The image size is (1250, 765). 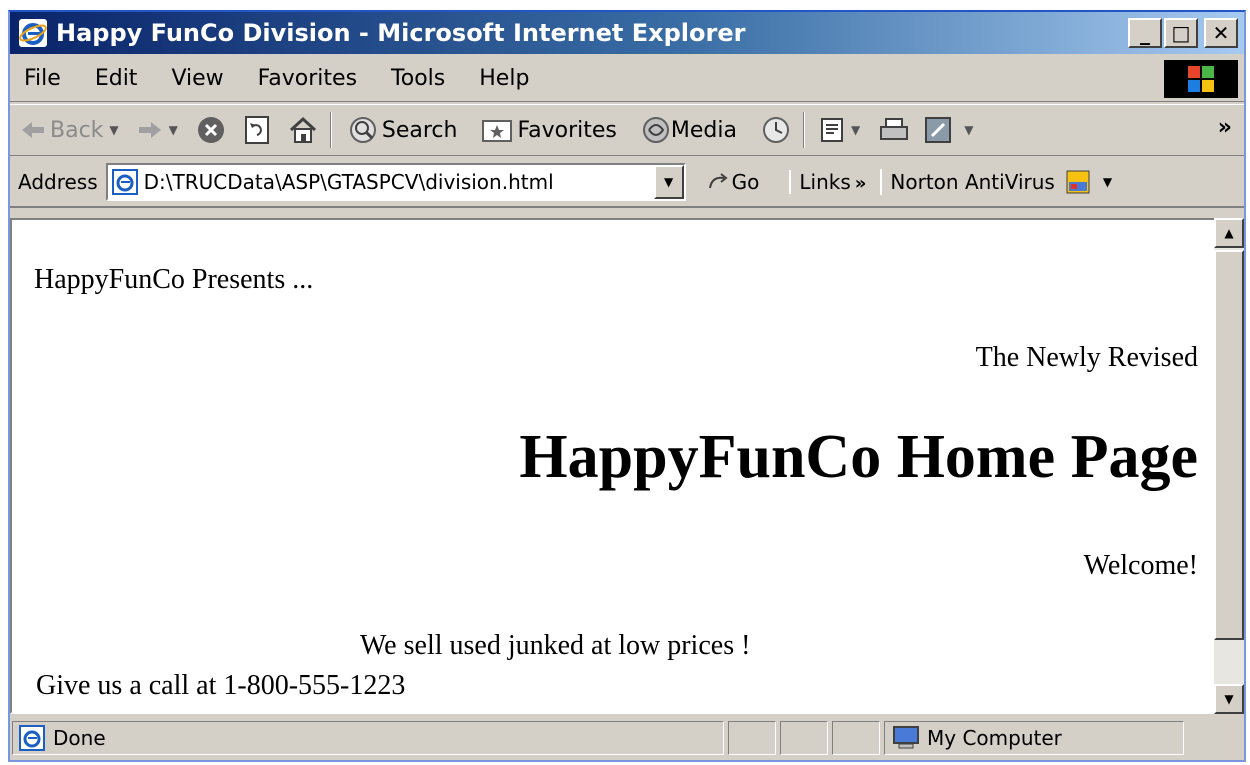 What do you see at coordinates (32, 738) in the screenshot?
I see `page-status-icon` at bounding box center [32, 738].